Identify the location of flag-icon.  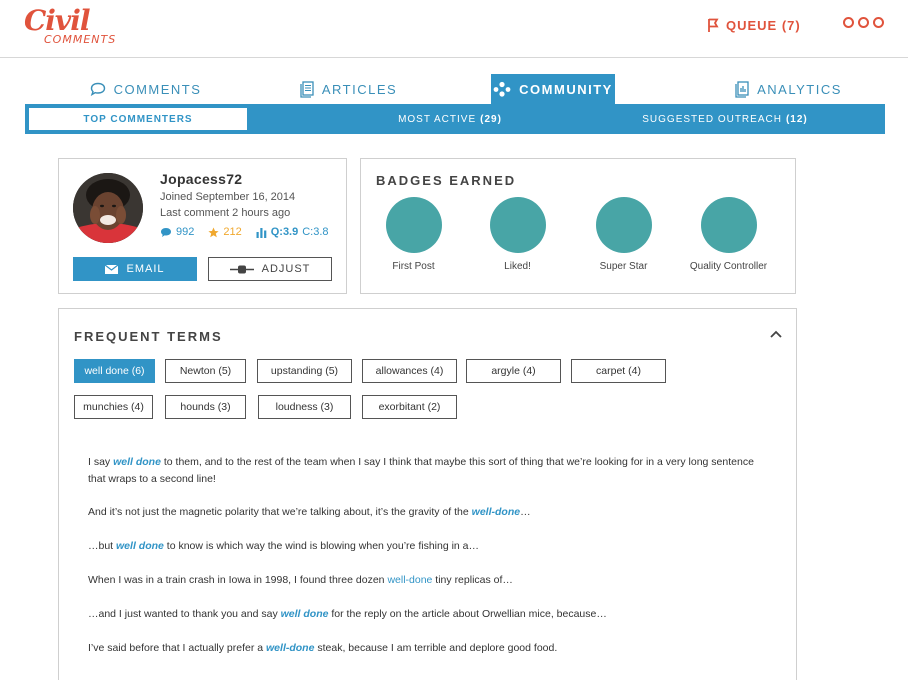
(713, 25).